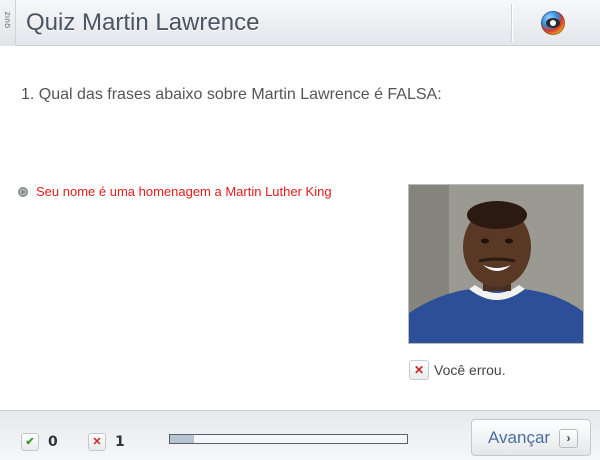  What do you see at coordinates (182, 439) in the screenshot?
I see `progress-fill` at bounding box center [182, 439].